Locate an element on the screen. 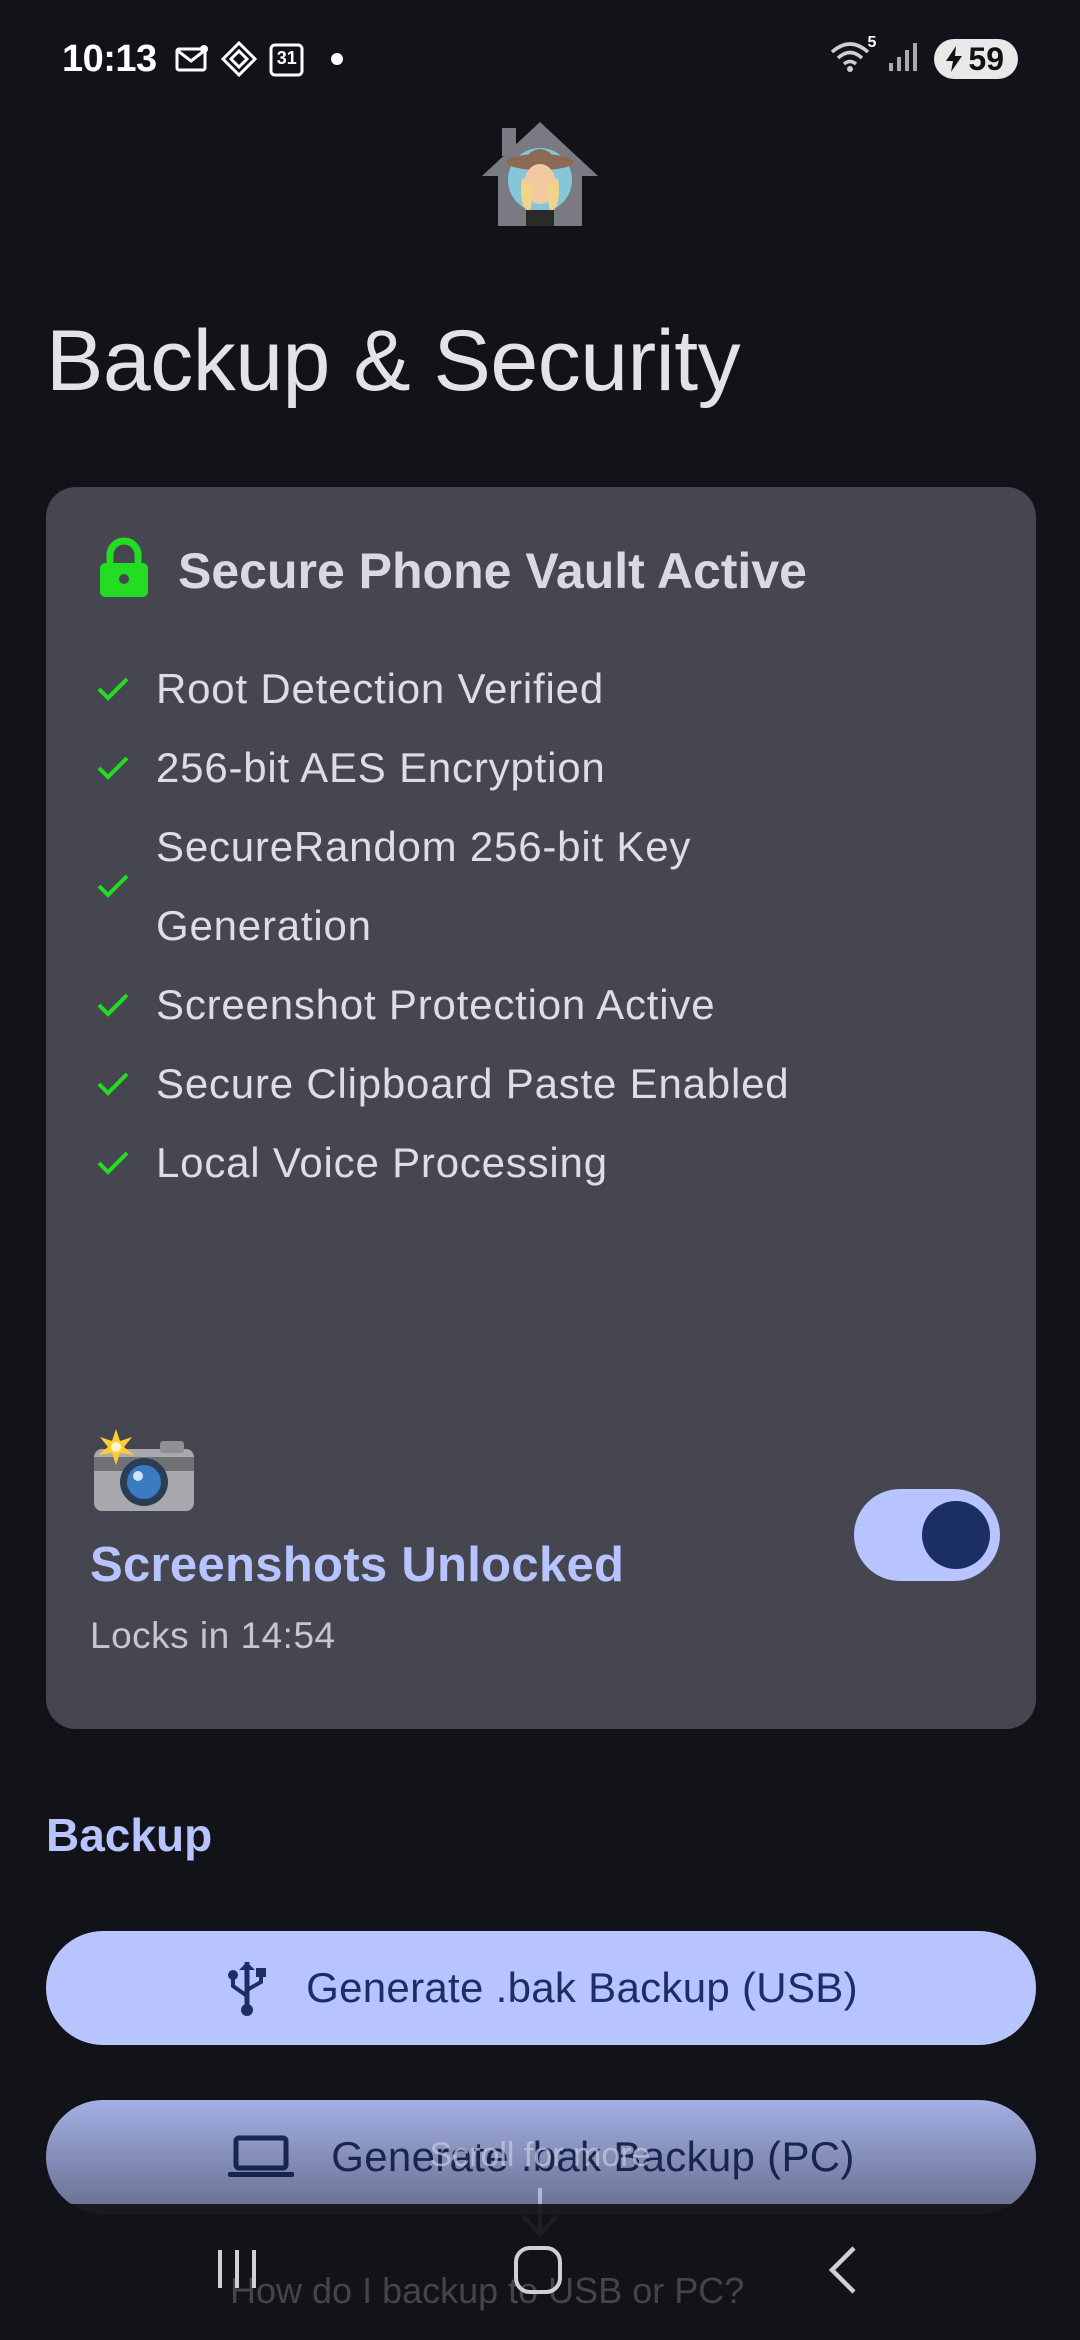  feature-label: Local Voice Processing is located at coordinates (382, 1162).